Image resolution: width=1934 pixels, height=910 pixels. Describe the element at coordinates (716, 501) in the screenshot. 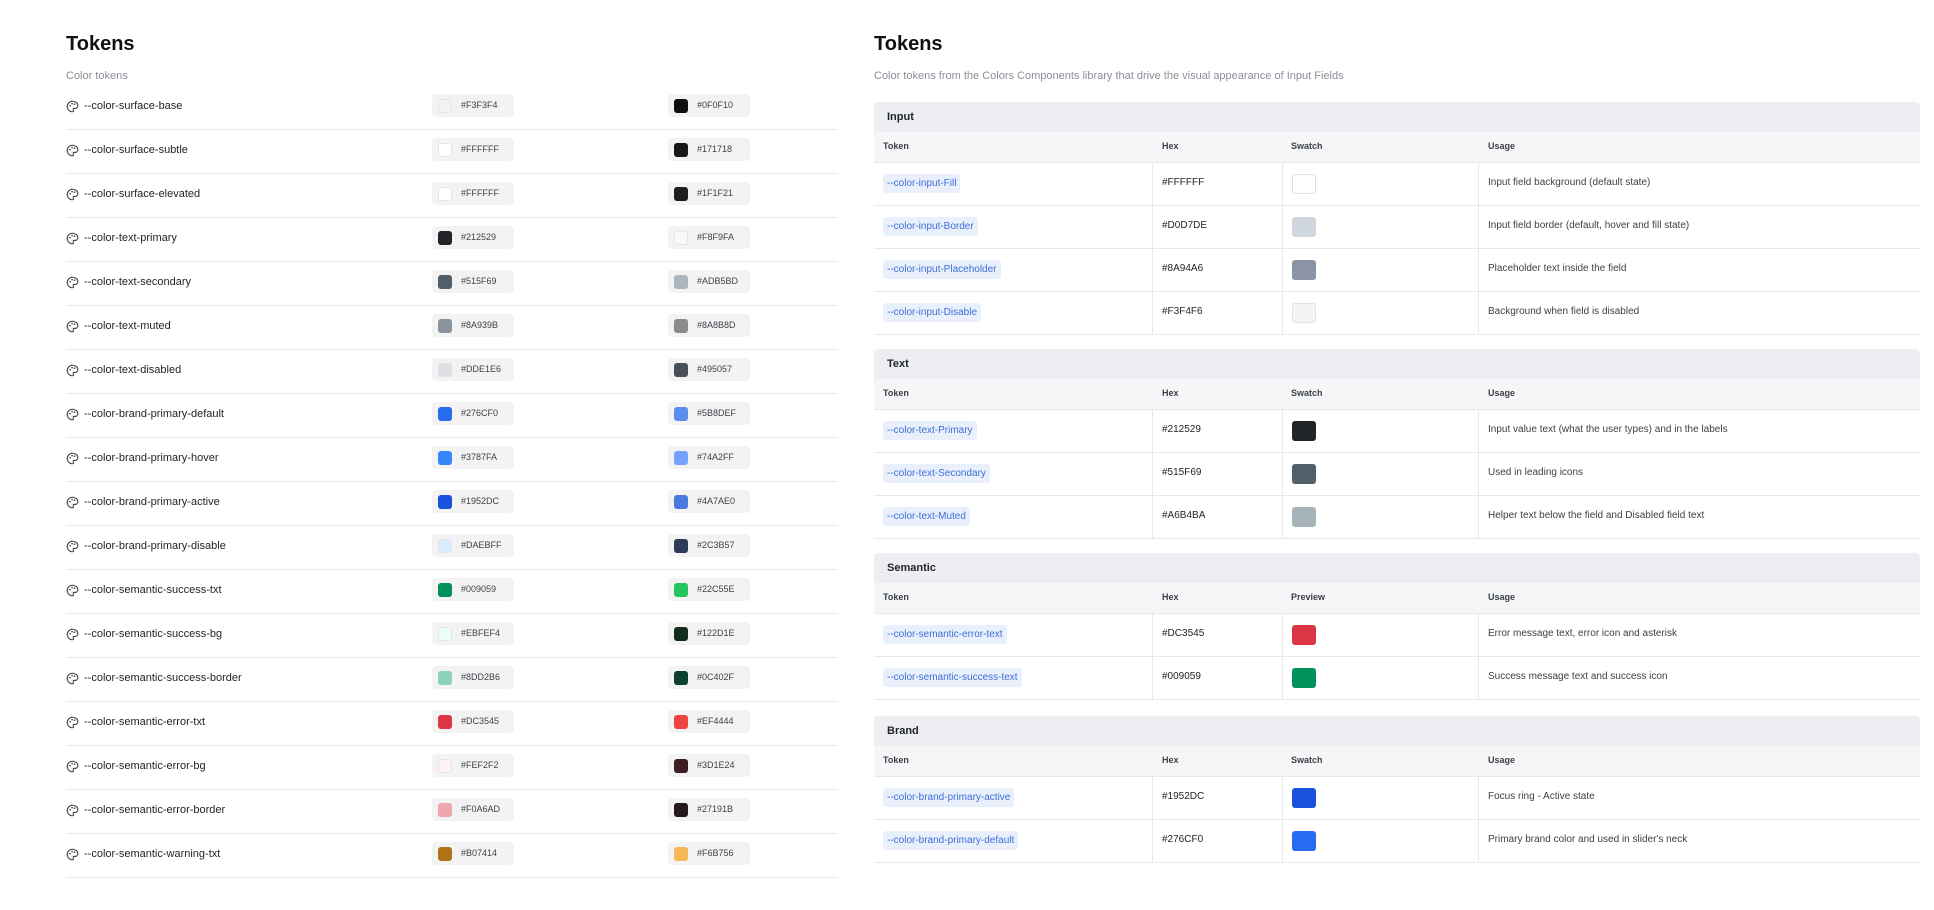

I see `dark-hex: #4A7AE0` at that location.